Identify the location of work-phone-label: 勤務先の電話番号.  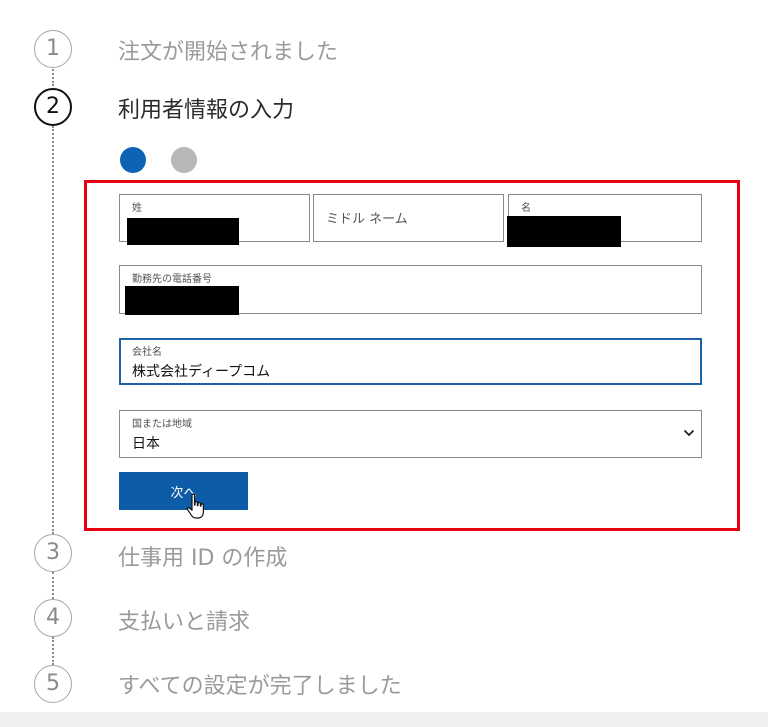
(172, 279).